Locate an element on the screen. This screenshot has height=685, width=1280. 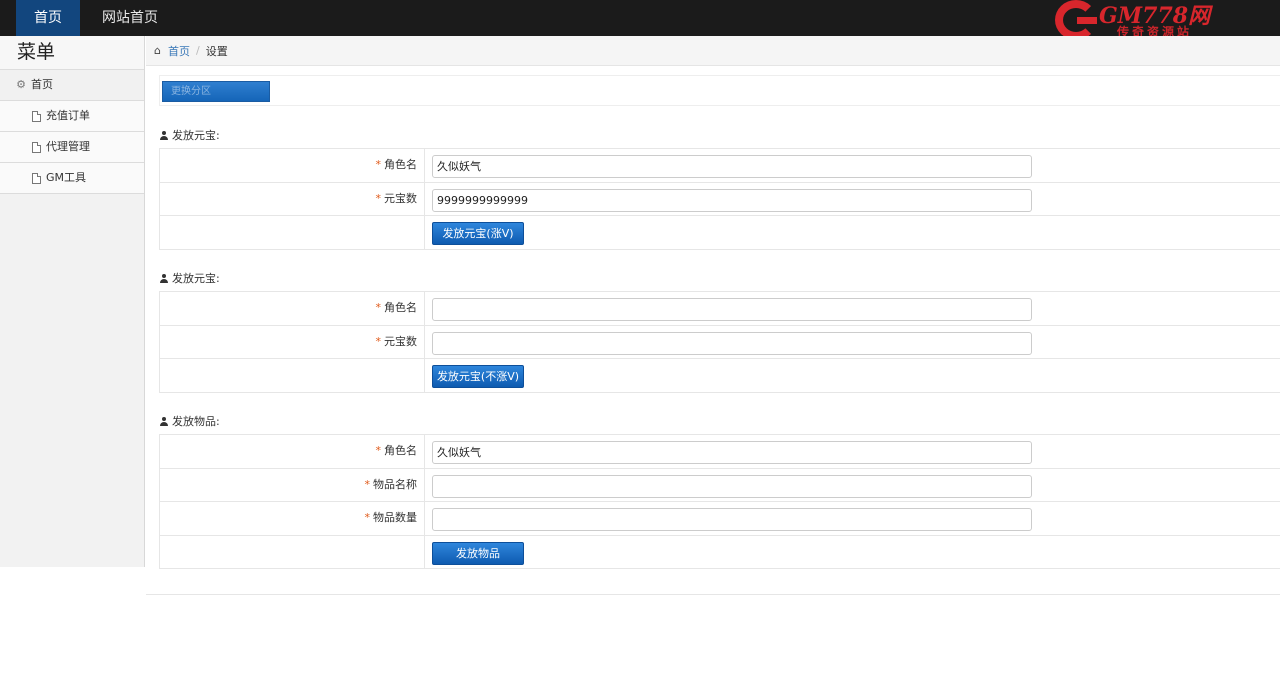
switch-server-bar: 更换分区 is located at coordinates (719, 90).